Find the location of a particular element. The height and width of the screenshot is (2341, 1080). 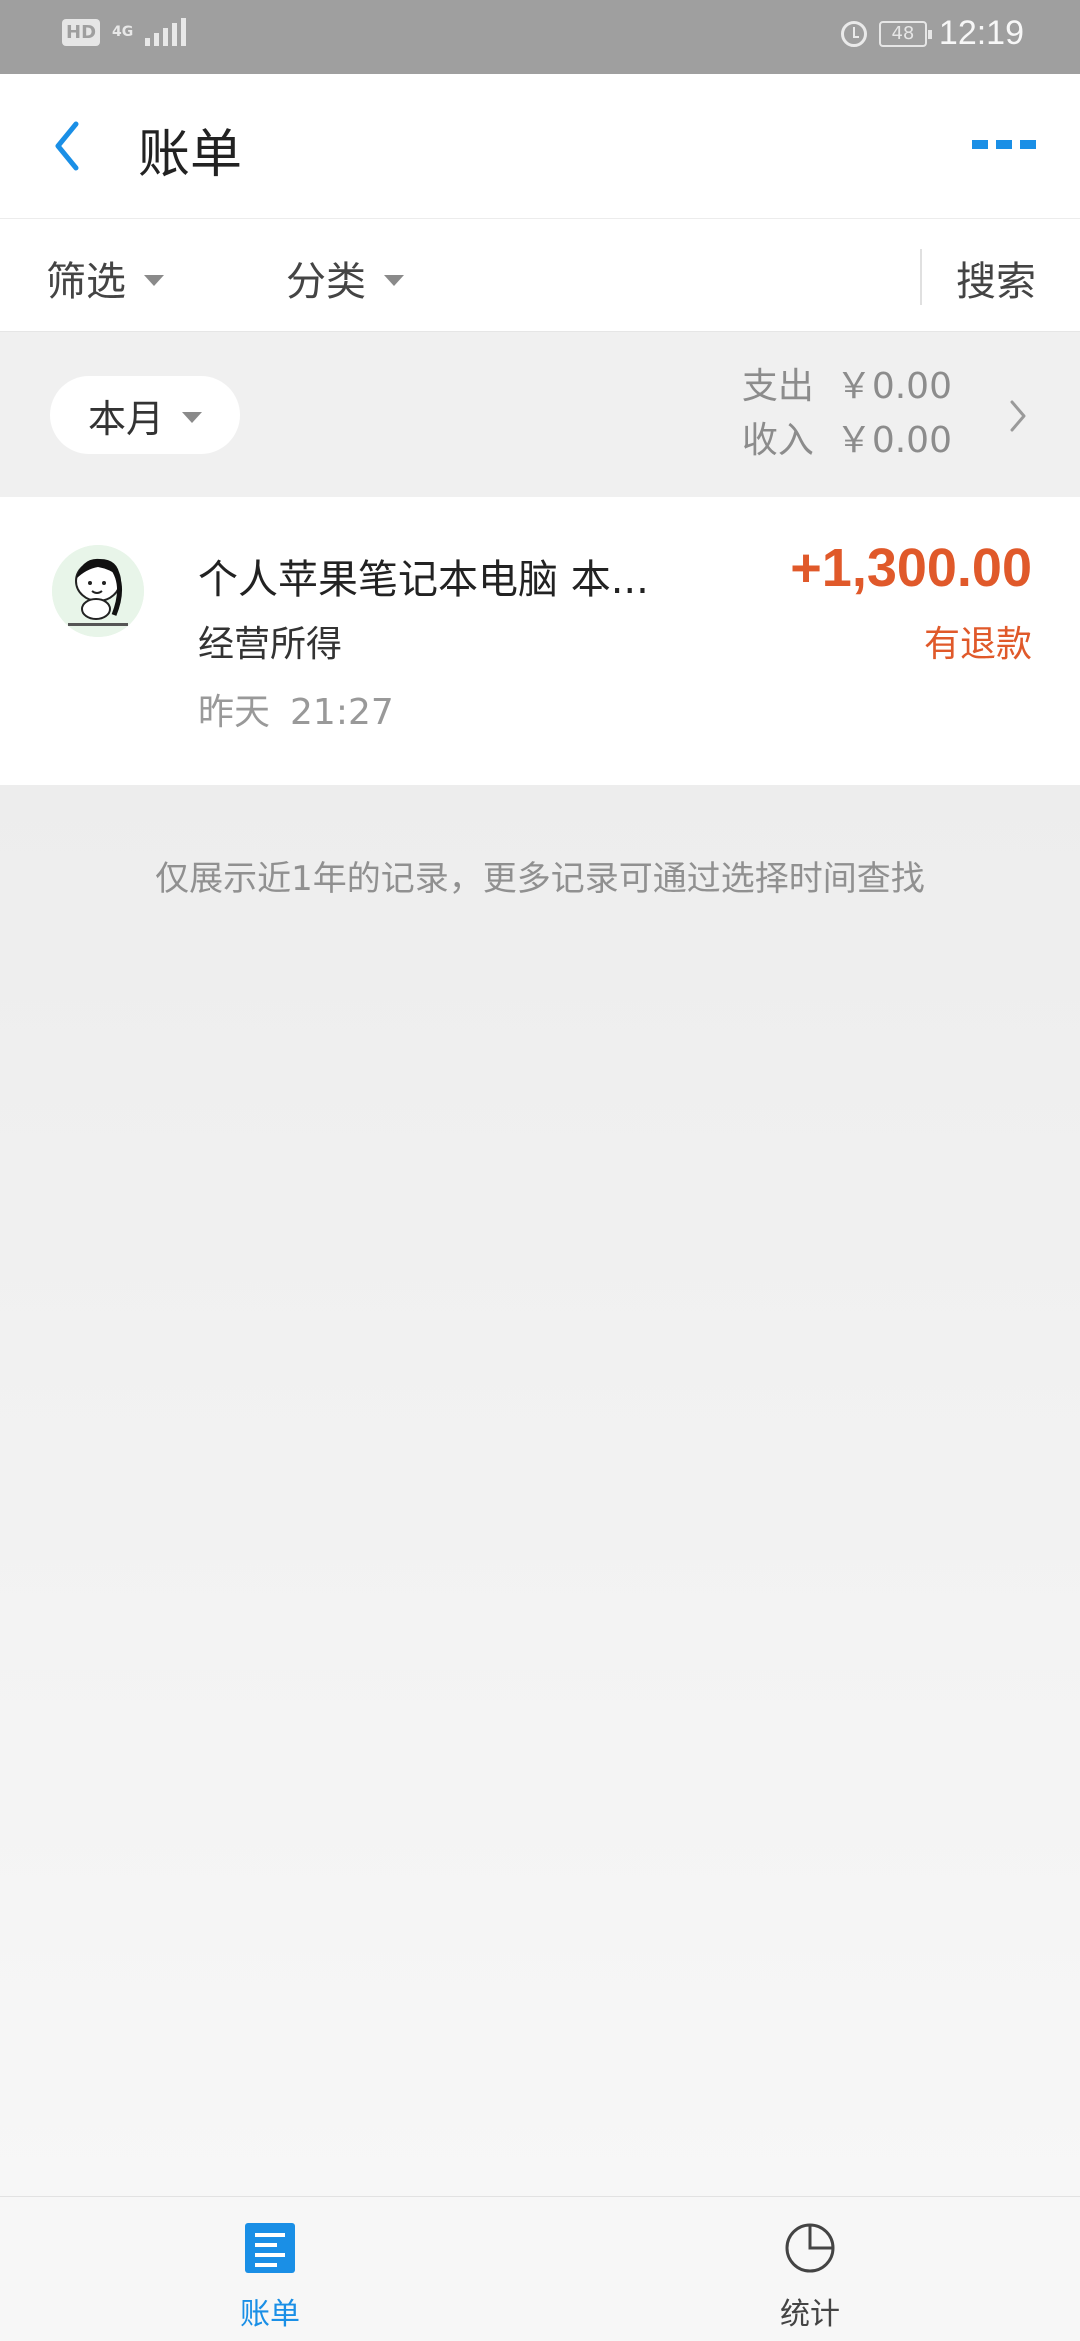

tab-bill: 账单 is located at coordinates (270, 2277).